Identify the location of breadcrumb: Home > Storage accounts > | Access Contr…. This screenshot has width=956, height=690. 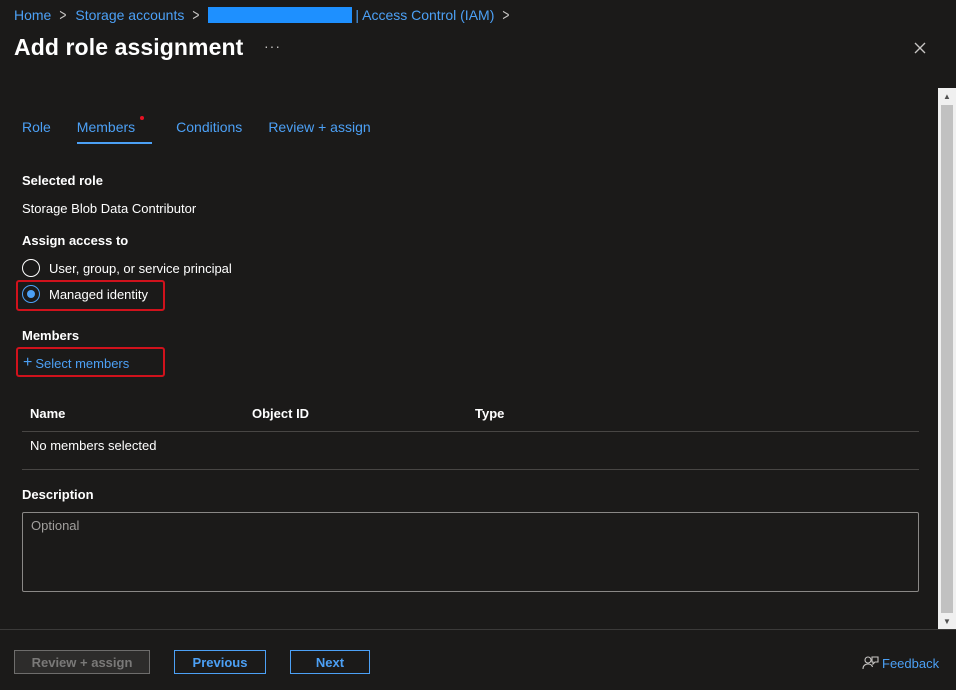
(266, 15).